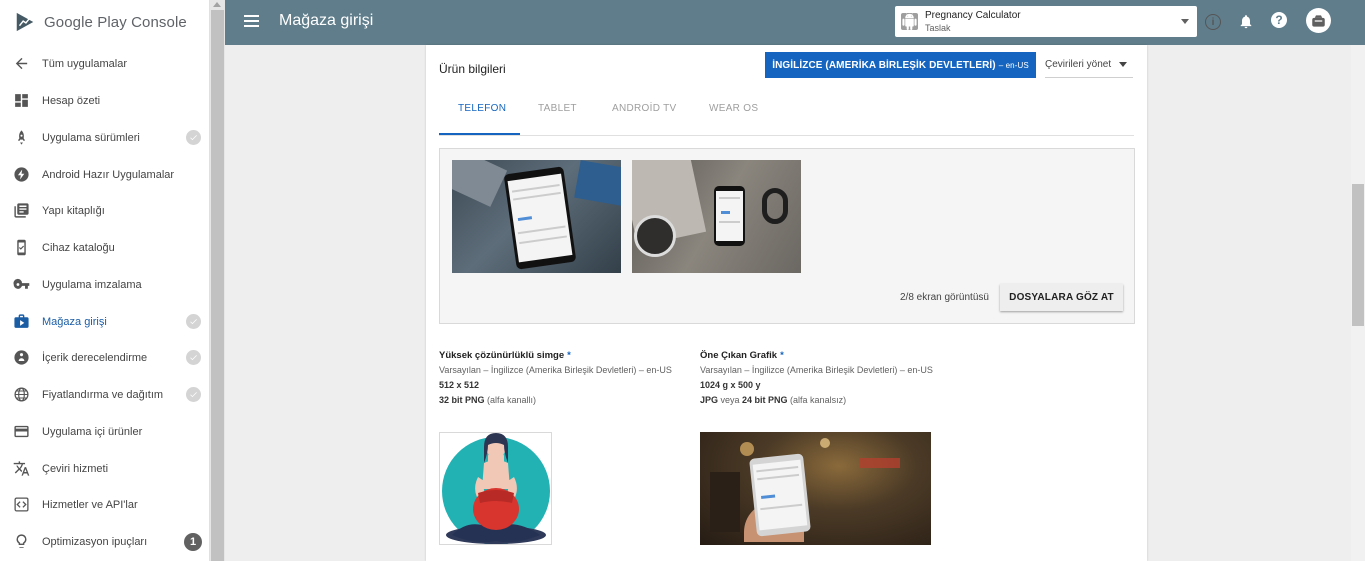 The height and width of the screenshot is (561, 1365). What do you see at coordinates (92, 431) in the screenshot?
I see `sidebar-item-label: Uygulama içi ürünler` at bounding box center [92, 431].